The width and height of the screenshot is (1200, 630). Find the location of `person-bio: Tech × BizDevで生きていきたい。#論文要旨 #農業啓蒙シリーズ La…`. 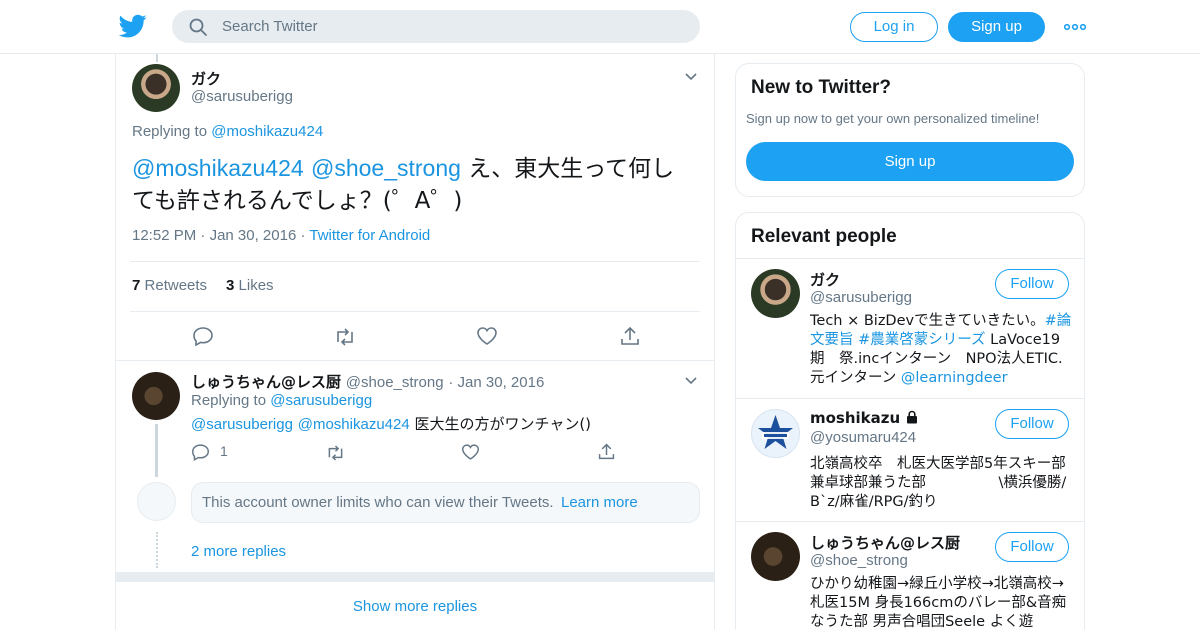

person-bio: Tech × BizDevで生きていきたい。#論文要旨 #農業啓蒙シリーズ La… is located at coordinates (941, 350).